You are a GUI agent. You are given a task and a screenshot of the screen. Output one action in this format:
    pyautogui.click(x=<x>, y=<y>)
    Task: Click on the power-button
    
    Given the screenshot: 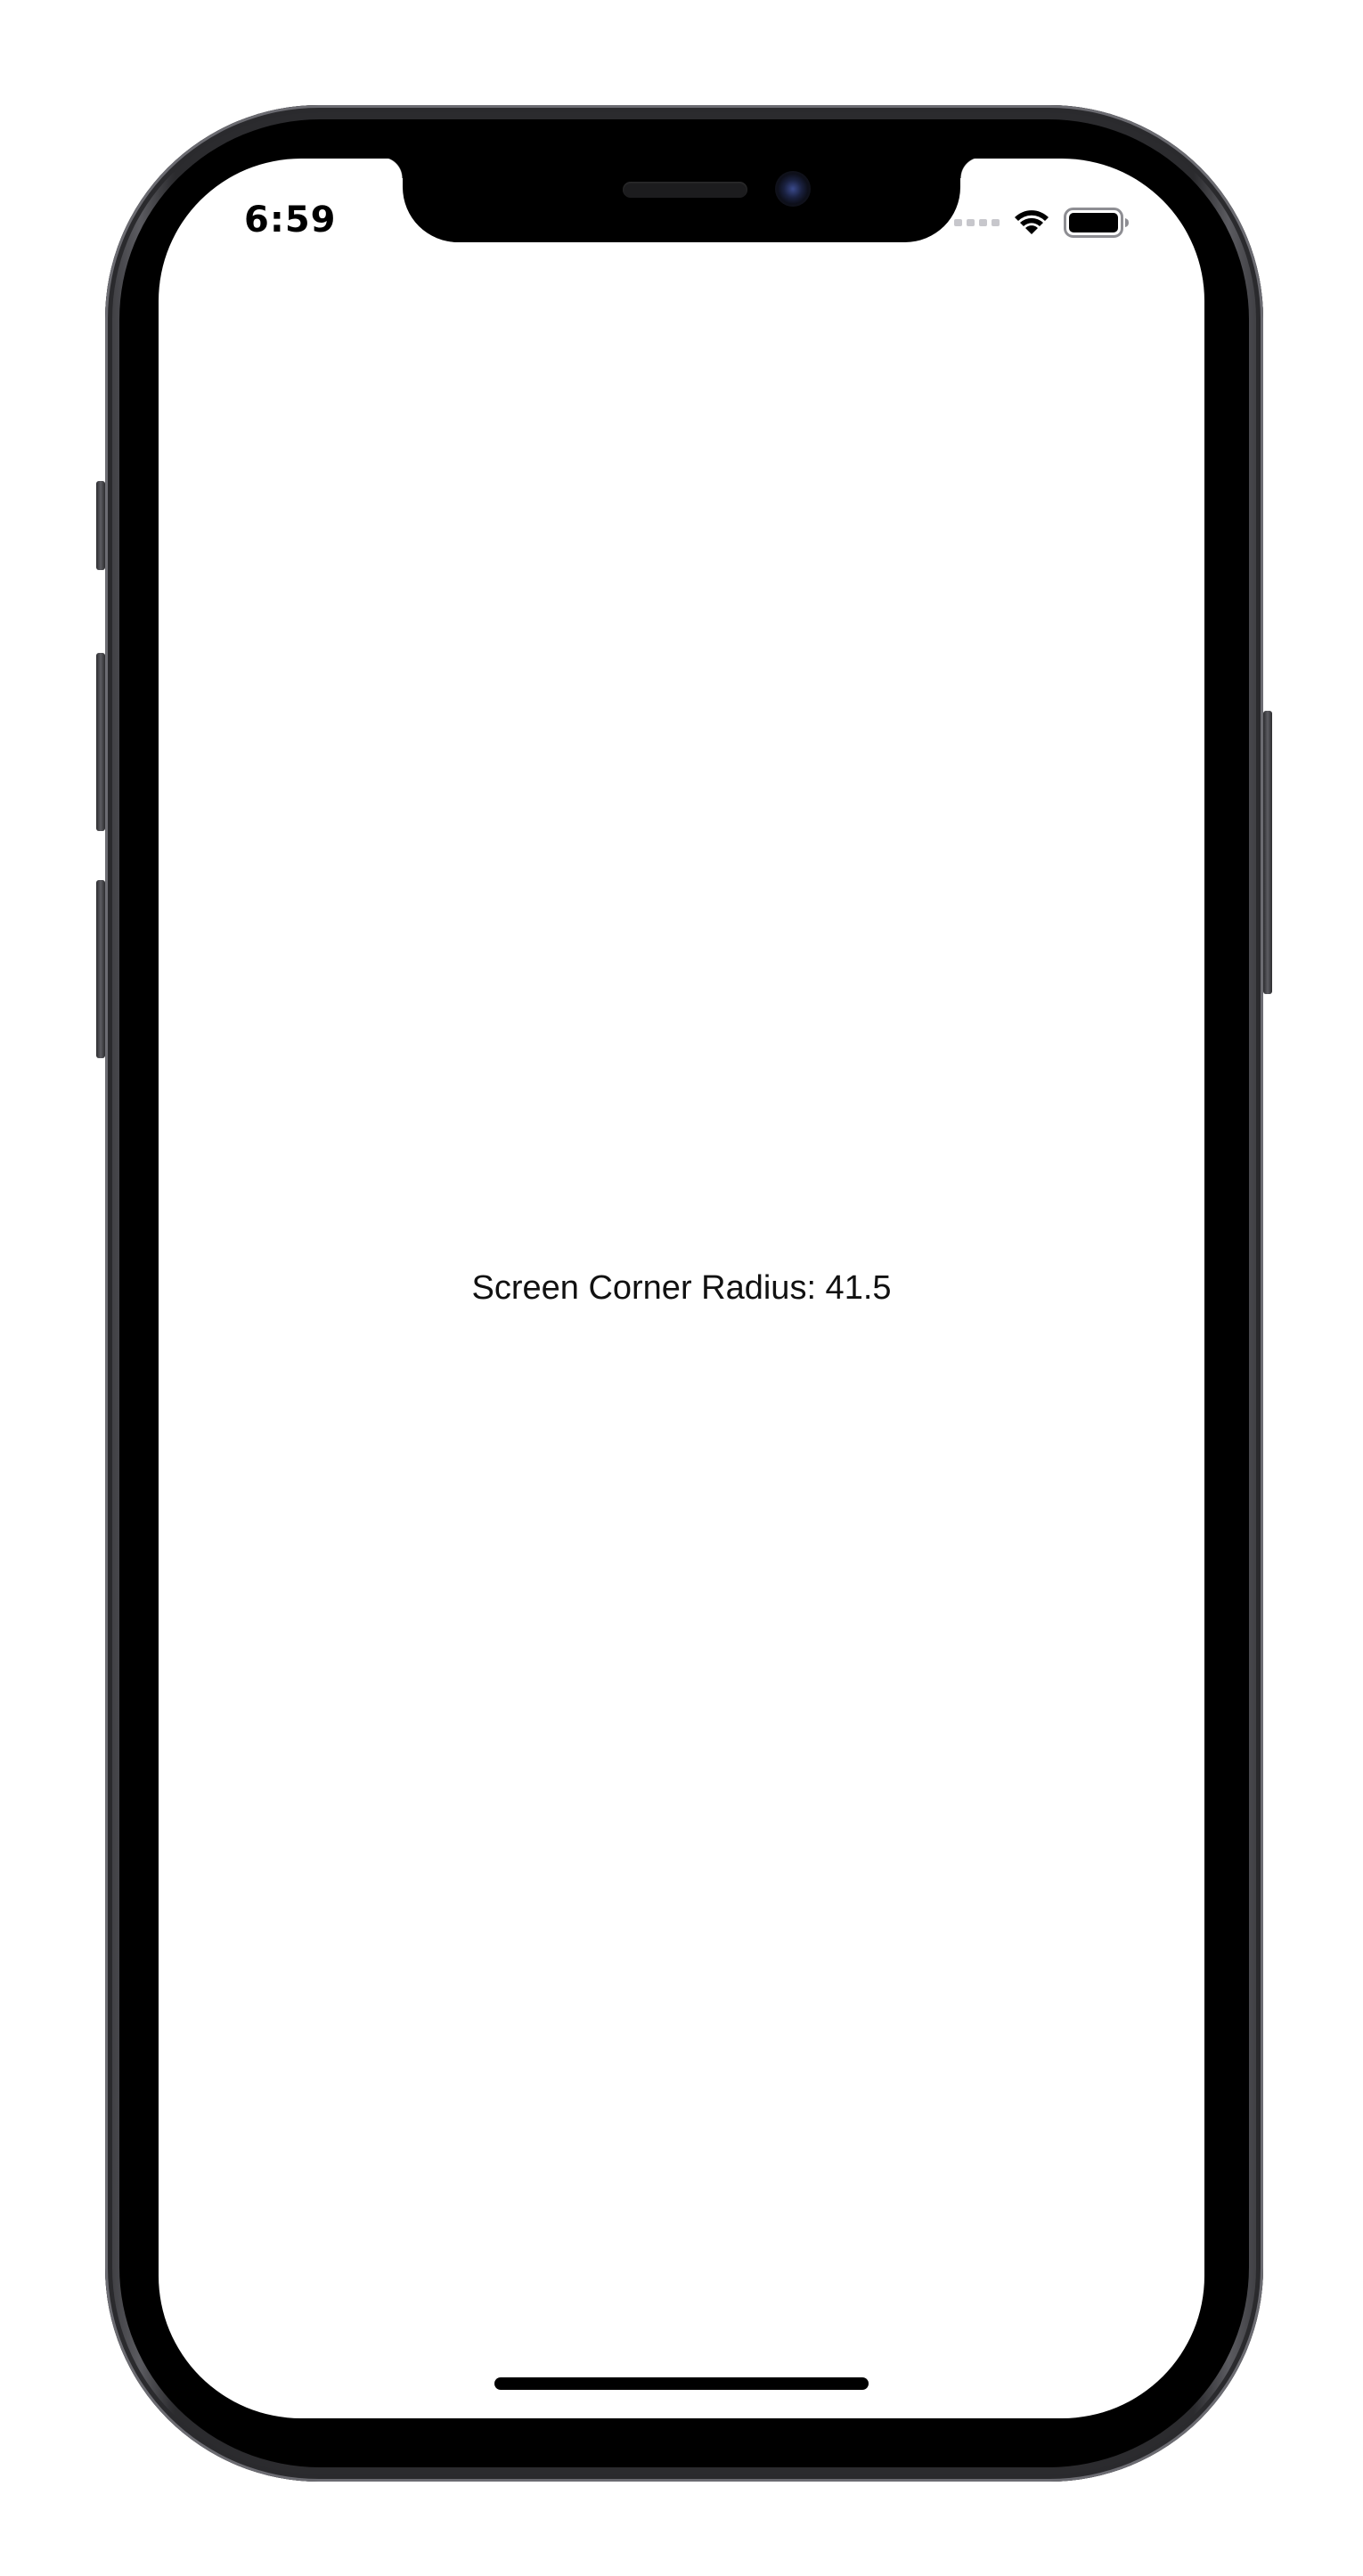 What is the action you would take?
    pyautogui.click(x=1267, y=853)
    